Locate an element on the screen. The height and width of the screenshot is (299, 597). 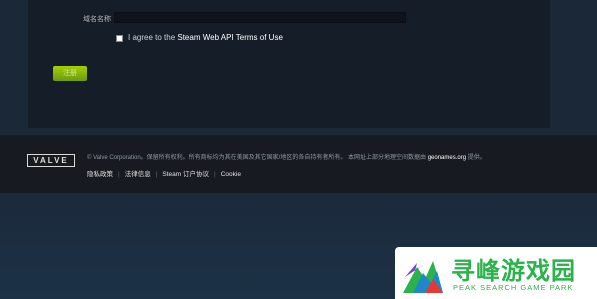
copyright-suffix: 提供。 is located at coordinates (476, 158).